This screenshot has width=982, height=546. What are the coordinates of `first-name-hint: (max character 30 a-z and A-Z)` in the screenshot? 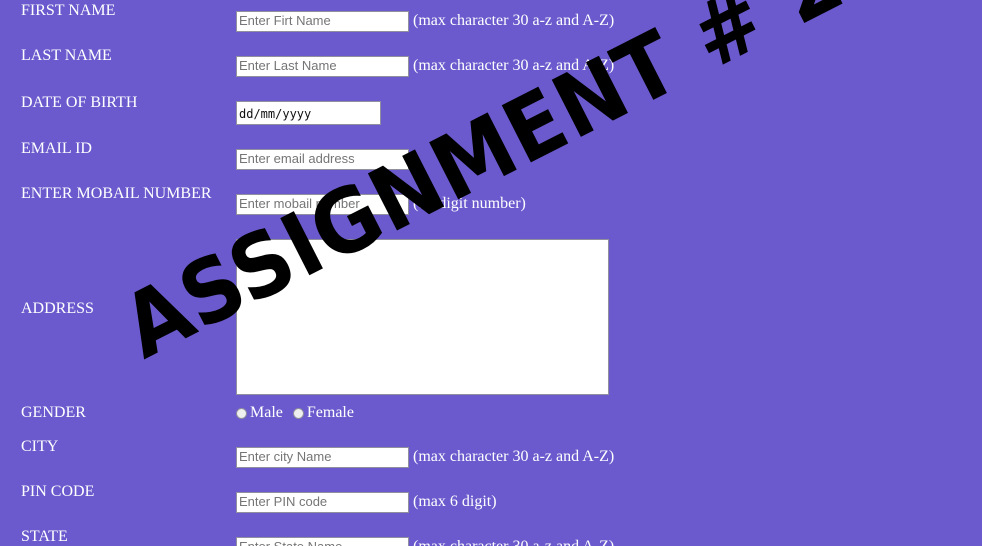 It's located at (514, 20).